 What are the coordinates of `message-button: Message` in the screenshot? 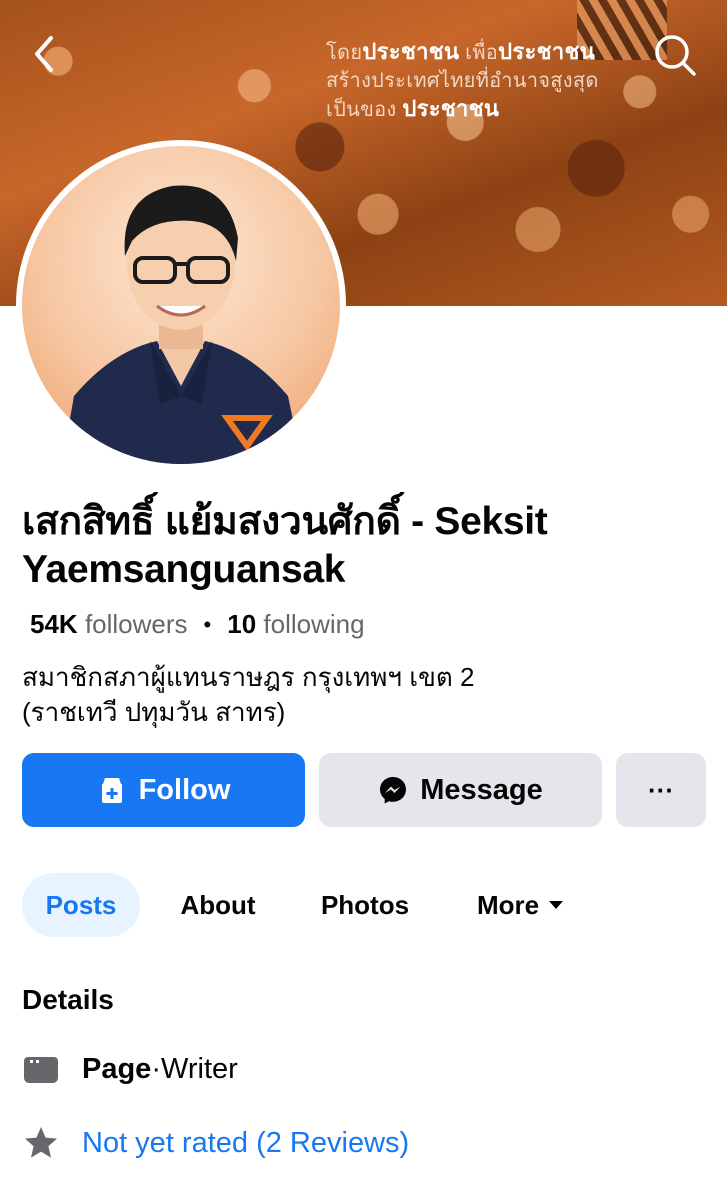 It's located at (460, 790).